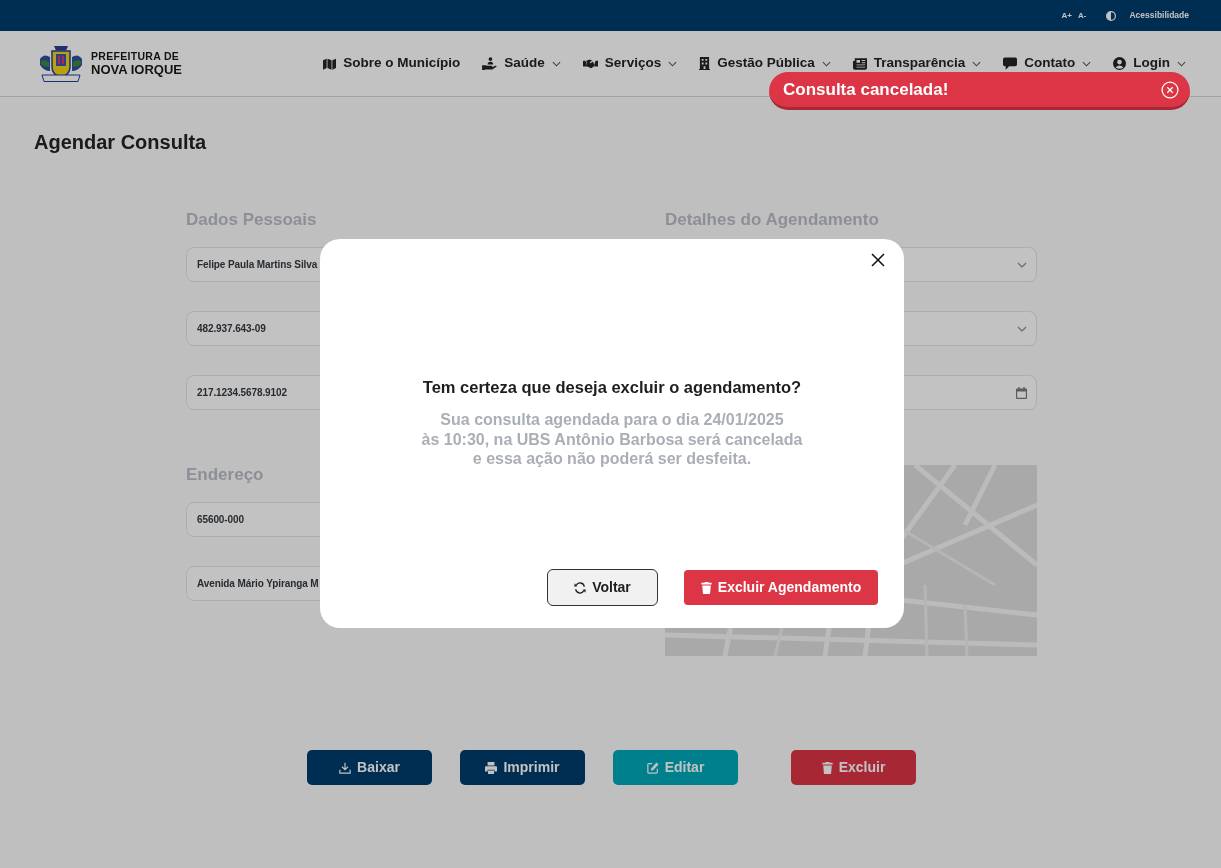 This screenshot has height=868, width=1221. What do you see at coordinates (120, 142) in the screenshot?
I see `page-title: Agendar Consulta` at bounding box center [120, 142].